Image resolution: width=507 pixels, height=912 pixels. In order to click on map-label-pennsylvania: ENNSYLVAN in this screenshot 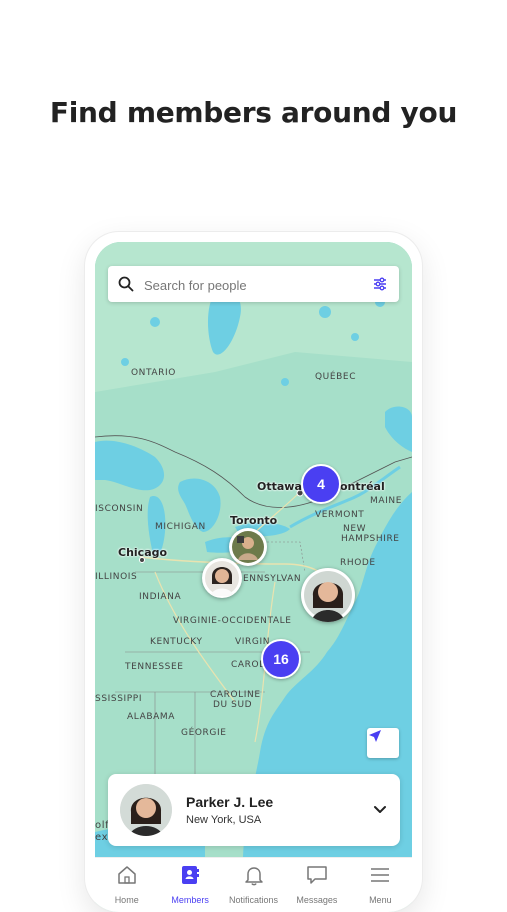, I will do `click(272, 579)`.